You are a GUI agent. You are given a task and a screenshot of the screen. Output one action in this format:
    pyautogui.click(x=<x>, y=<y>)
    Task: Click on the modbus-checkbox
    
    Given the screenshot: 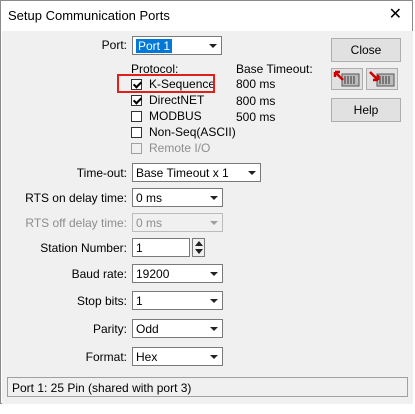 What is the action you would take?
    pyautogui.click(x=136, y=116)
    